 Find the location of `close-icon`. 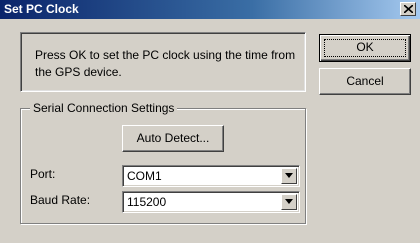

close-icon is located at coordinates (408, 9).